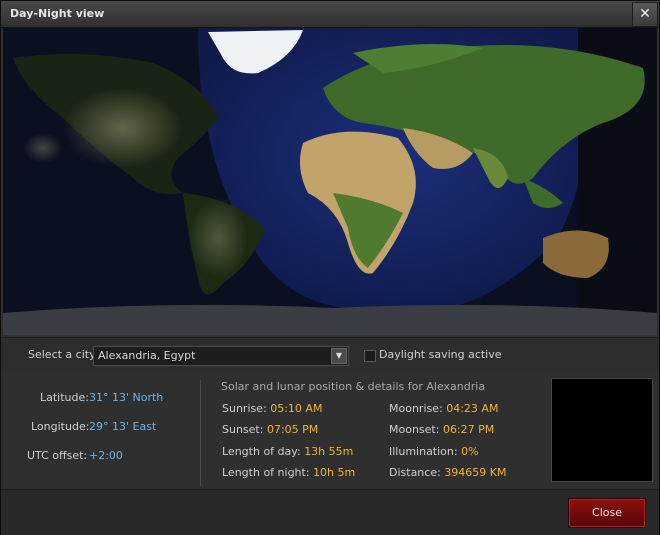 The width and height of the screenshot is (660, 535). I want to click on utc-offset-label: UTC offset:, so click(57, 455).